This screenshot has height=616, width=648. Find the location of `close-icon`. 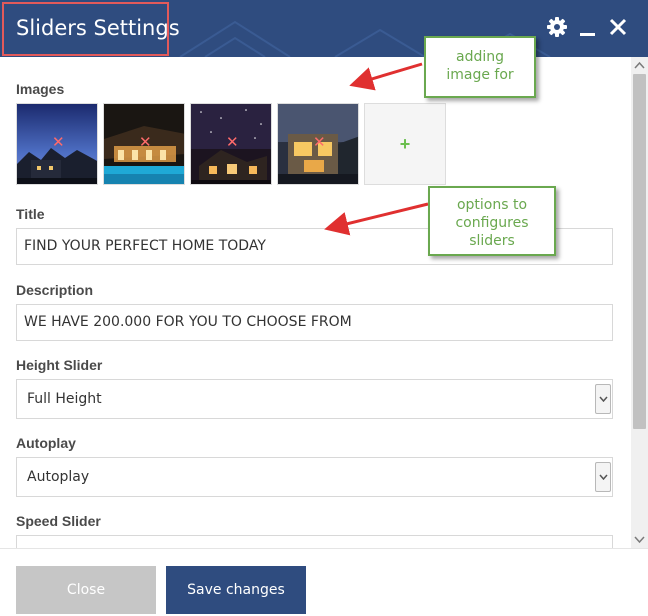

close-icon is located at coordinates (618, 27).